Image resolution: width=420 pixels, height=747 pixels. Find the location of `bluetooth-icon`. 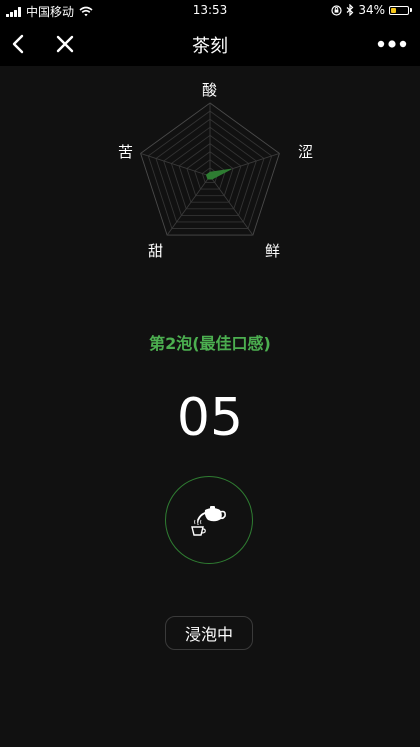

bluetooth-icon is located at coordinates (350, 10).